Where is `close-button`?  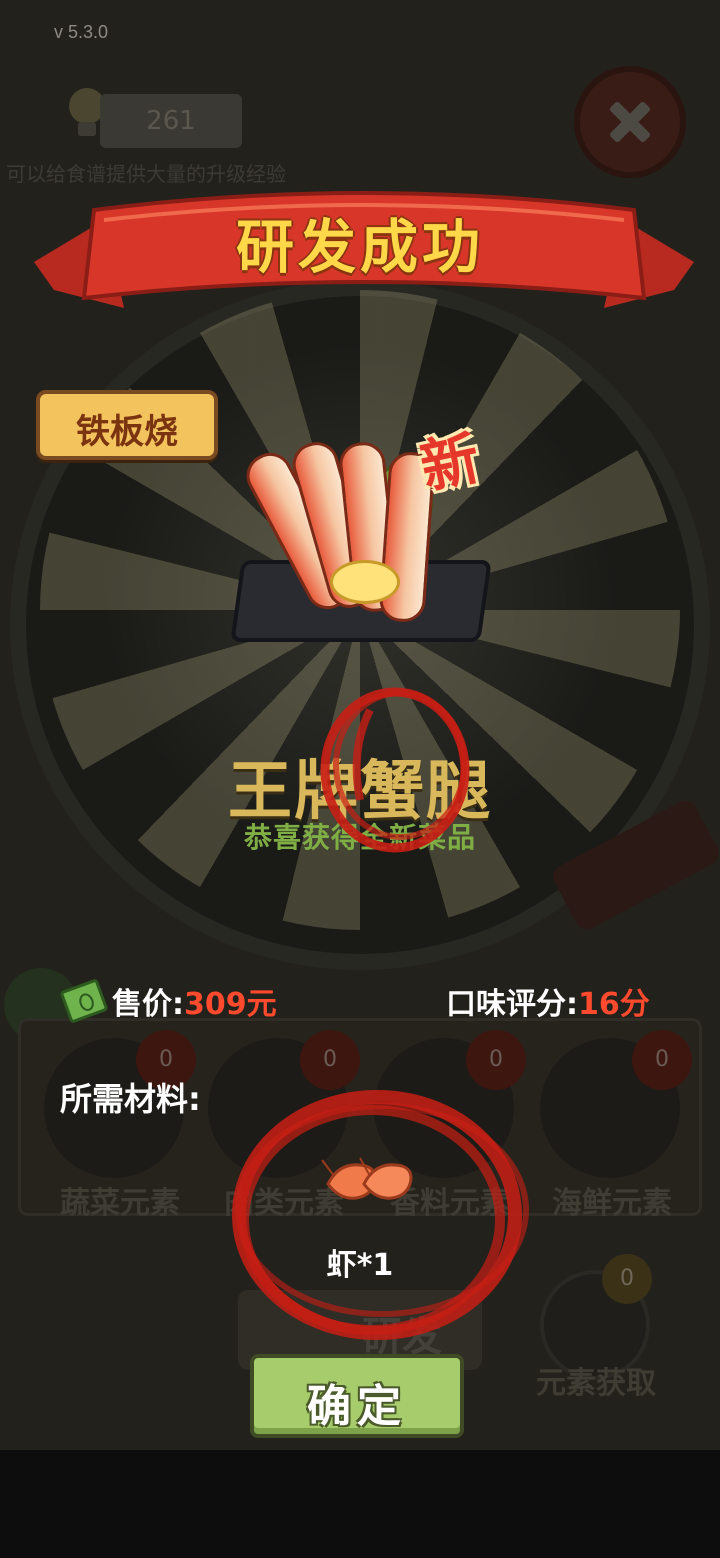 close-button is located at coordinates (630, 122).